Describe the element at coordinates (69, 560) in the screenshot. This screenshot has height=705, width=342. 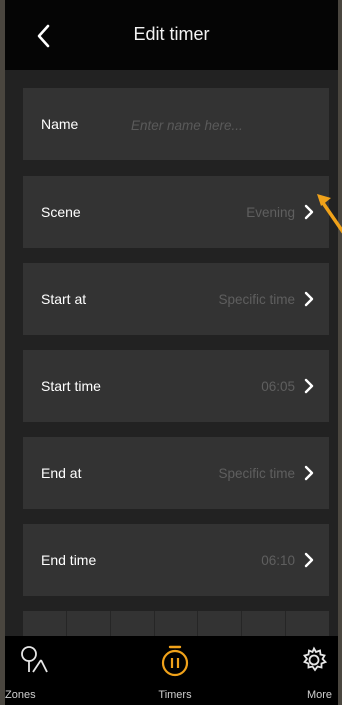
I see `end-time-label: End time` at that location.